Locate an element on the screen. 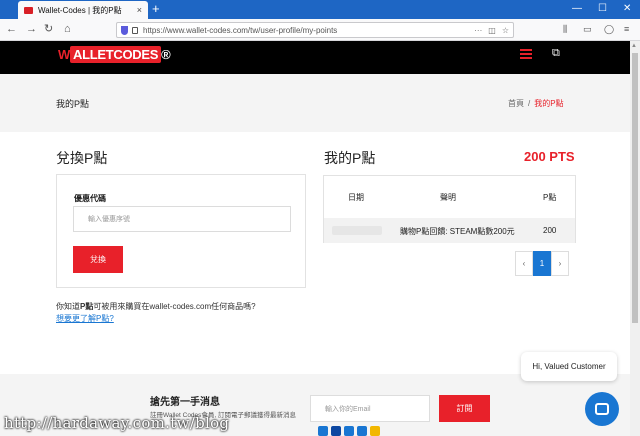  points-hint: 你知道P點可被用來購買在wallet-codes.com任何商品嗎? is located at coordinates (156, 306).